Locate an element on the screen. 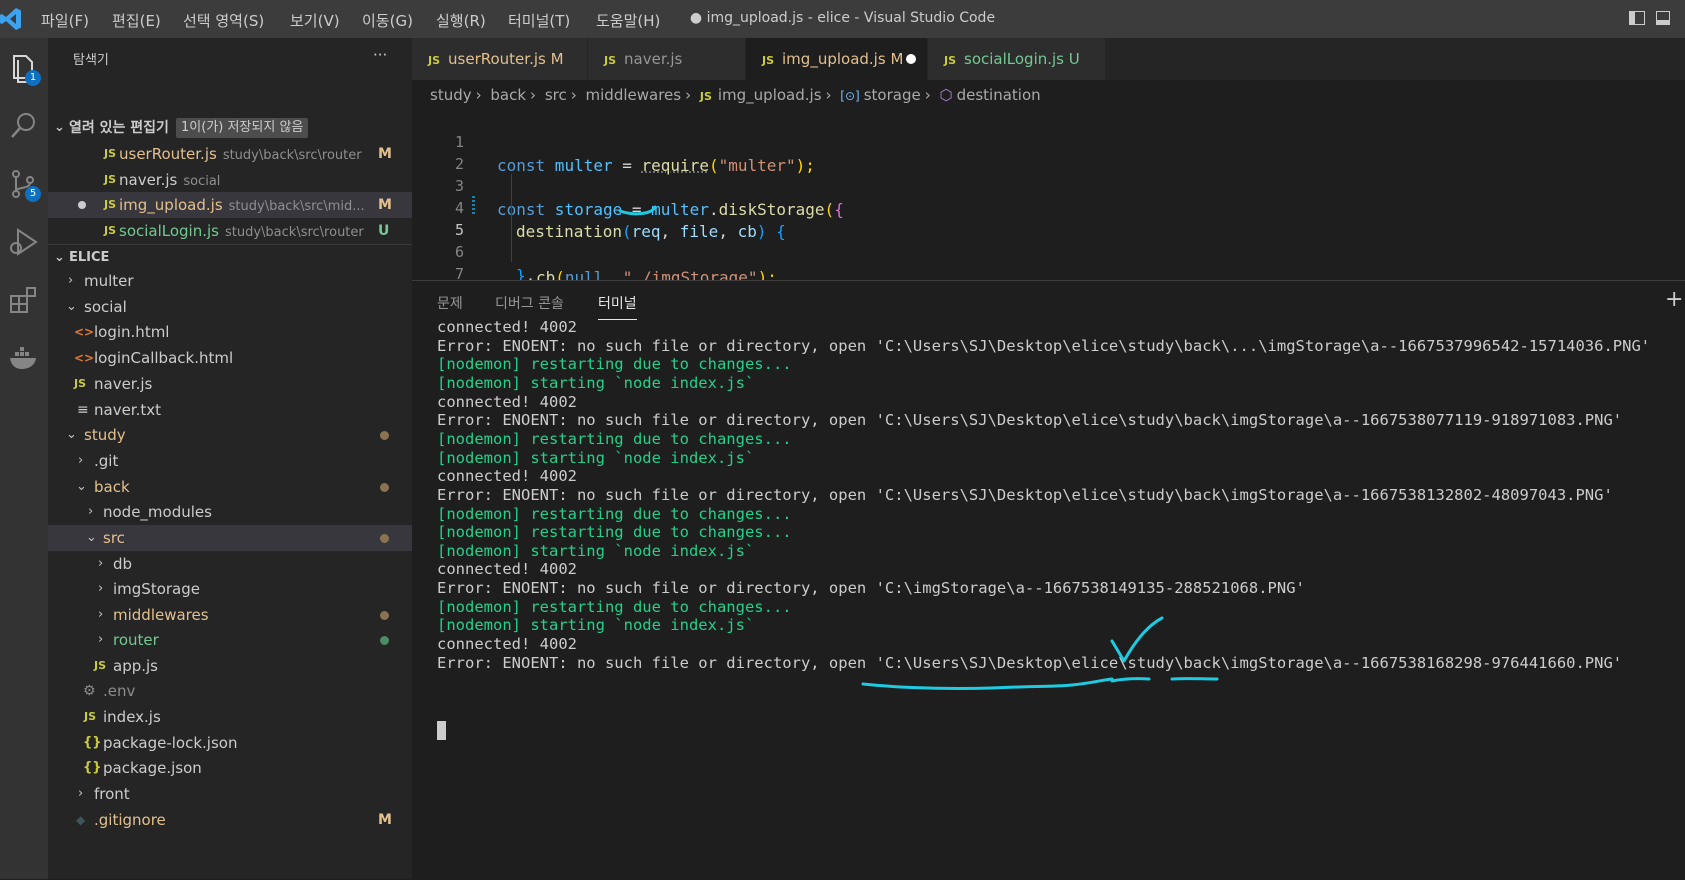 Image resolution: width=1685 pixels, height=880 pixels. line-number: 7 is located at coordinates (459, 272).